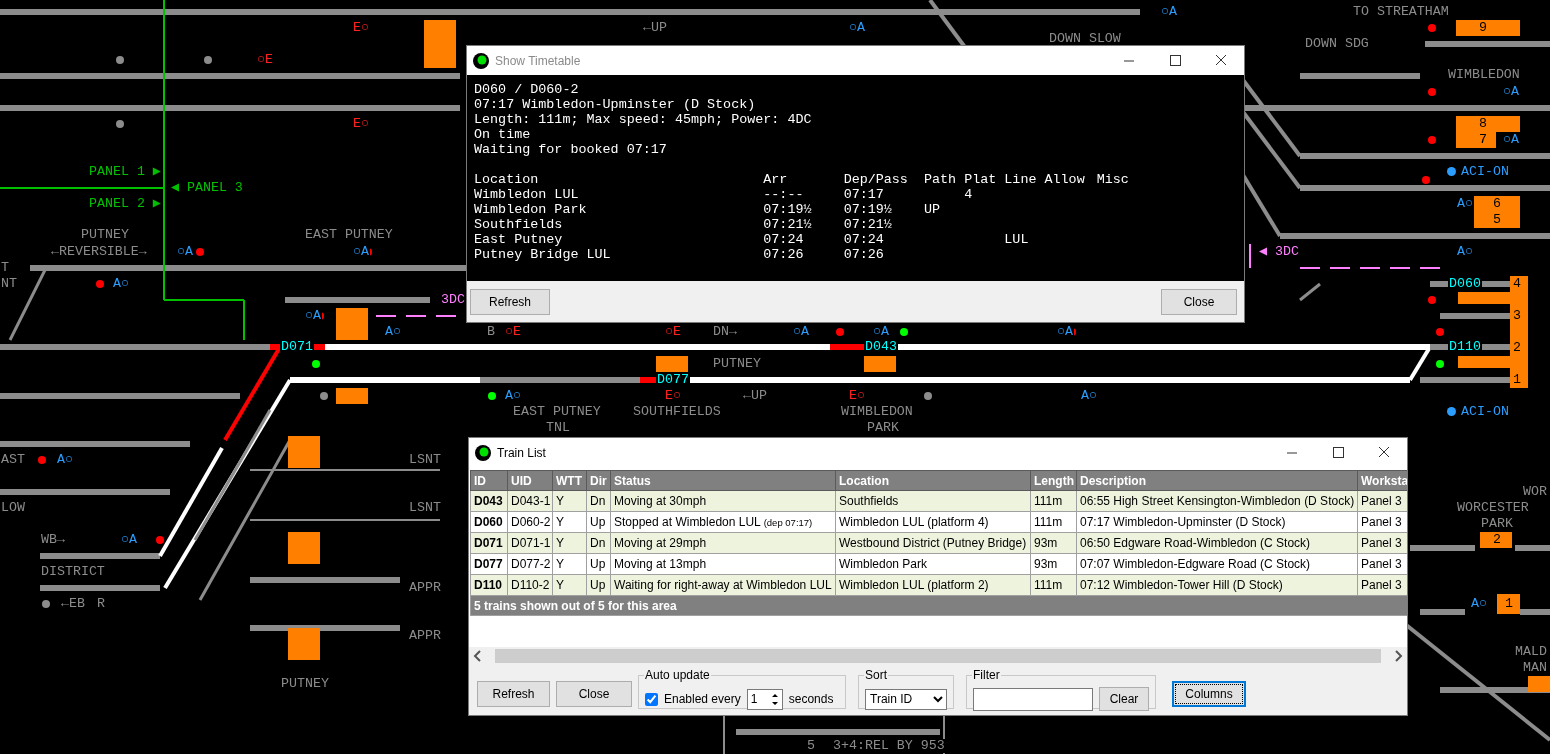  I want to click on timetable-cell-text: 07:19½, so click(868, 209).